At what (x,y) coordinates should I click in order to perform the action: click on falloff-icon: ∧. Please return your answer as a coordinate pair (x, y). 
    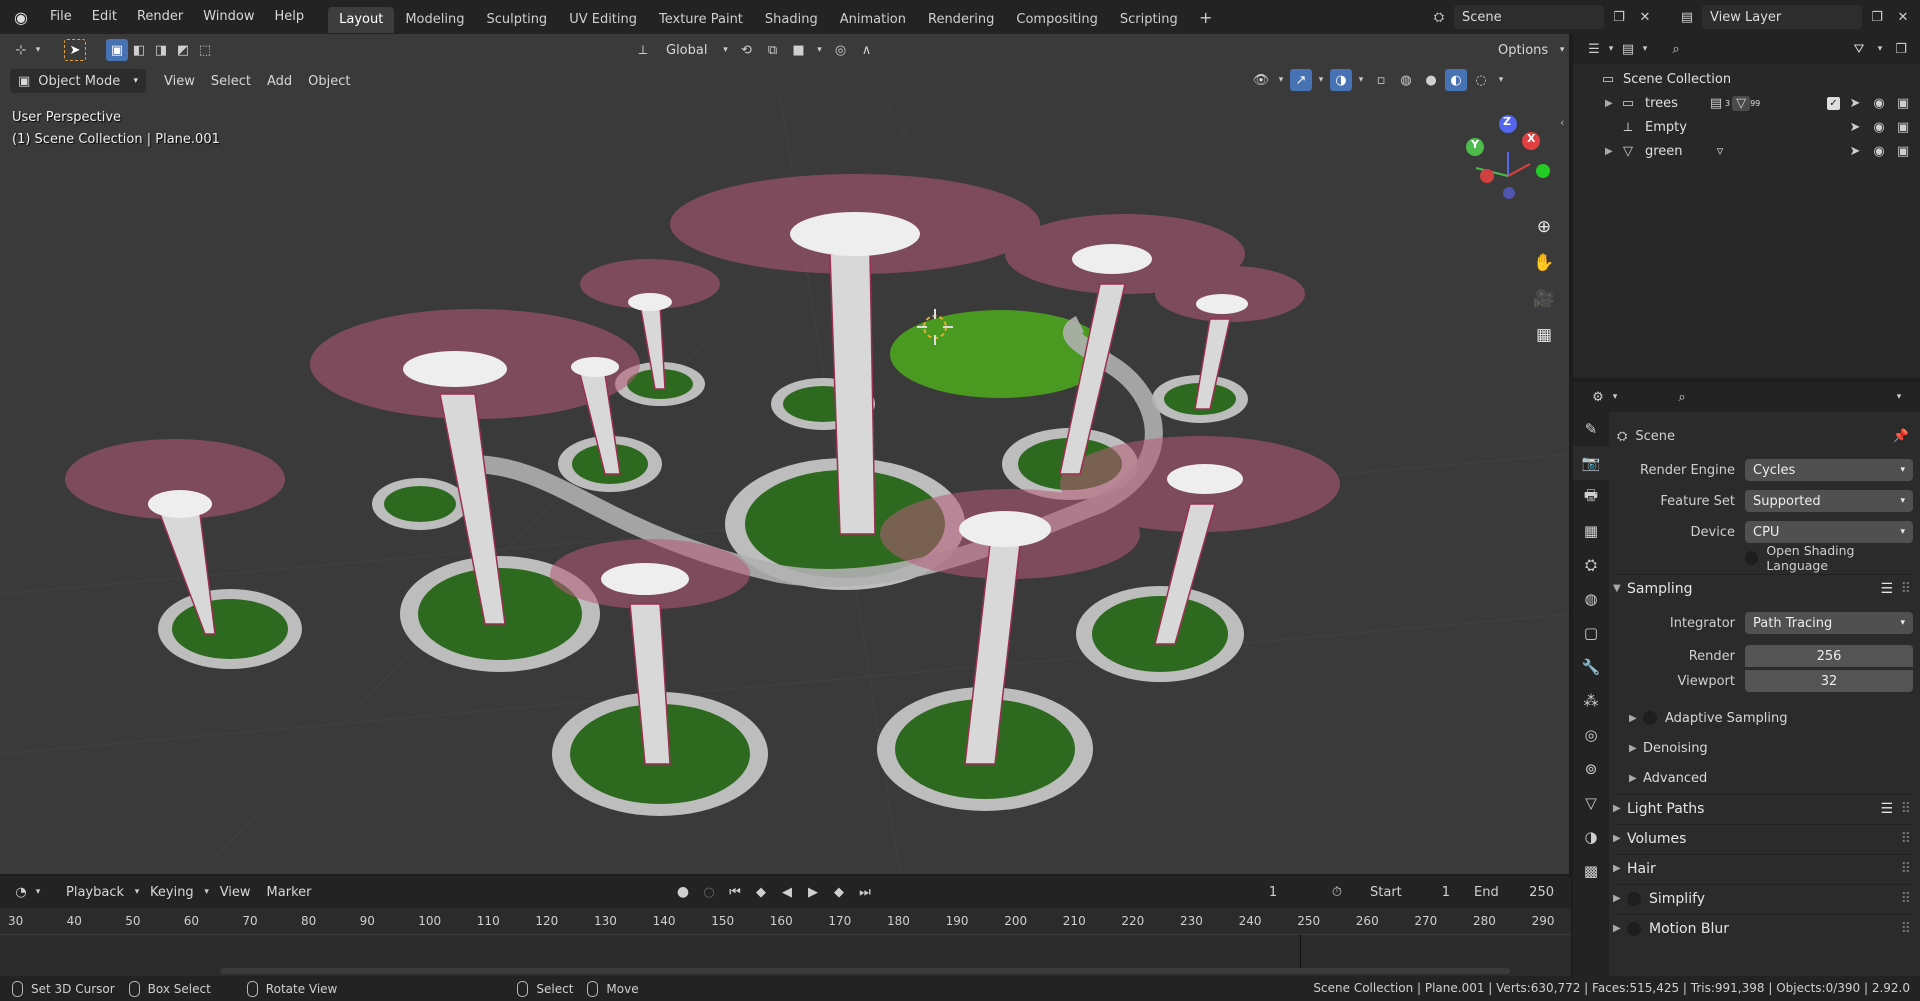
    Looking at the image, I should click on (866, 50).